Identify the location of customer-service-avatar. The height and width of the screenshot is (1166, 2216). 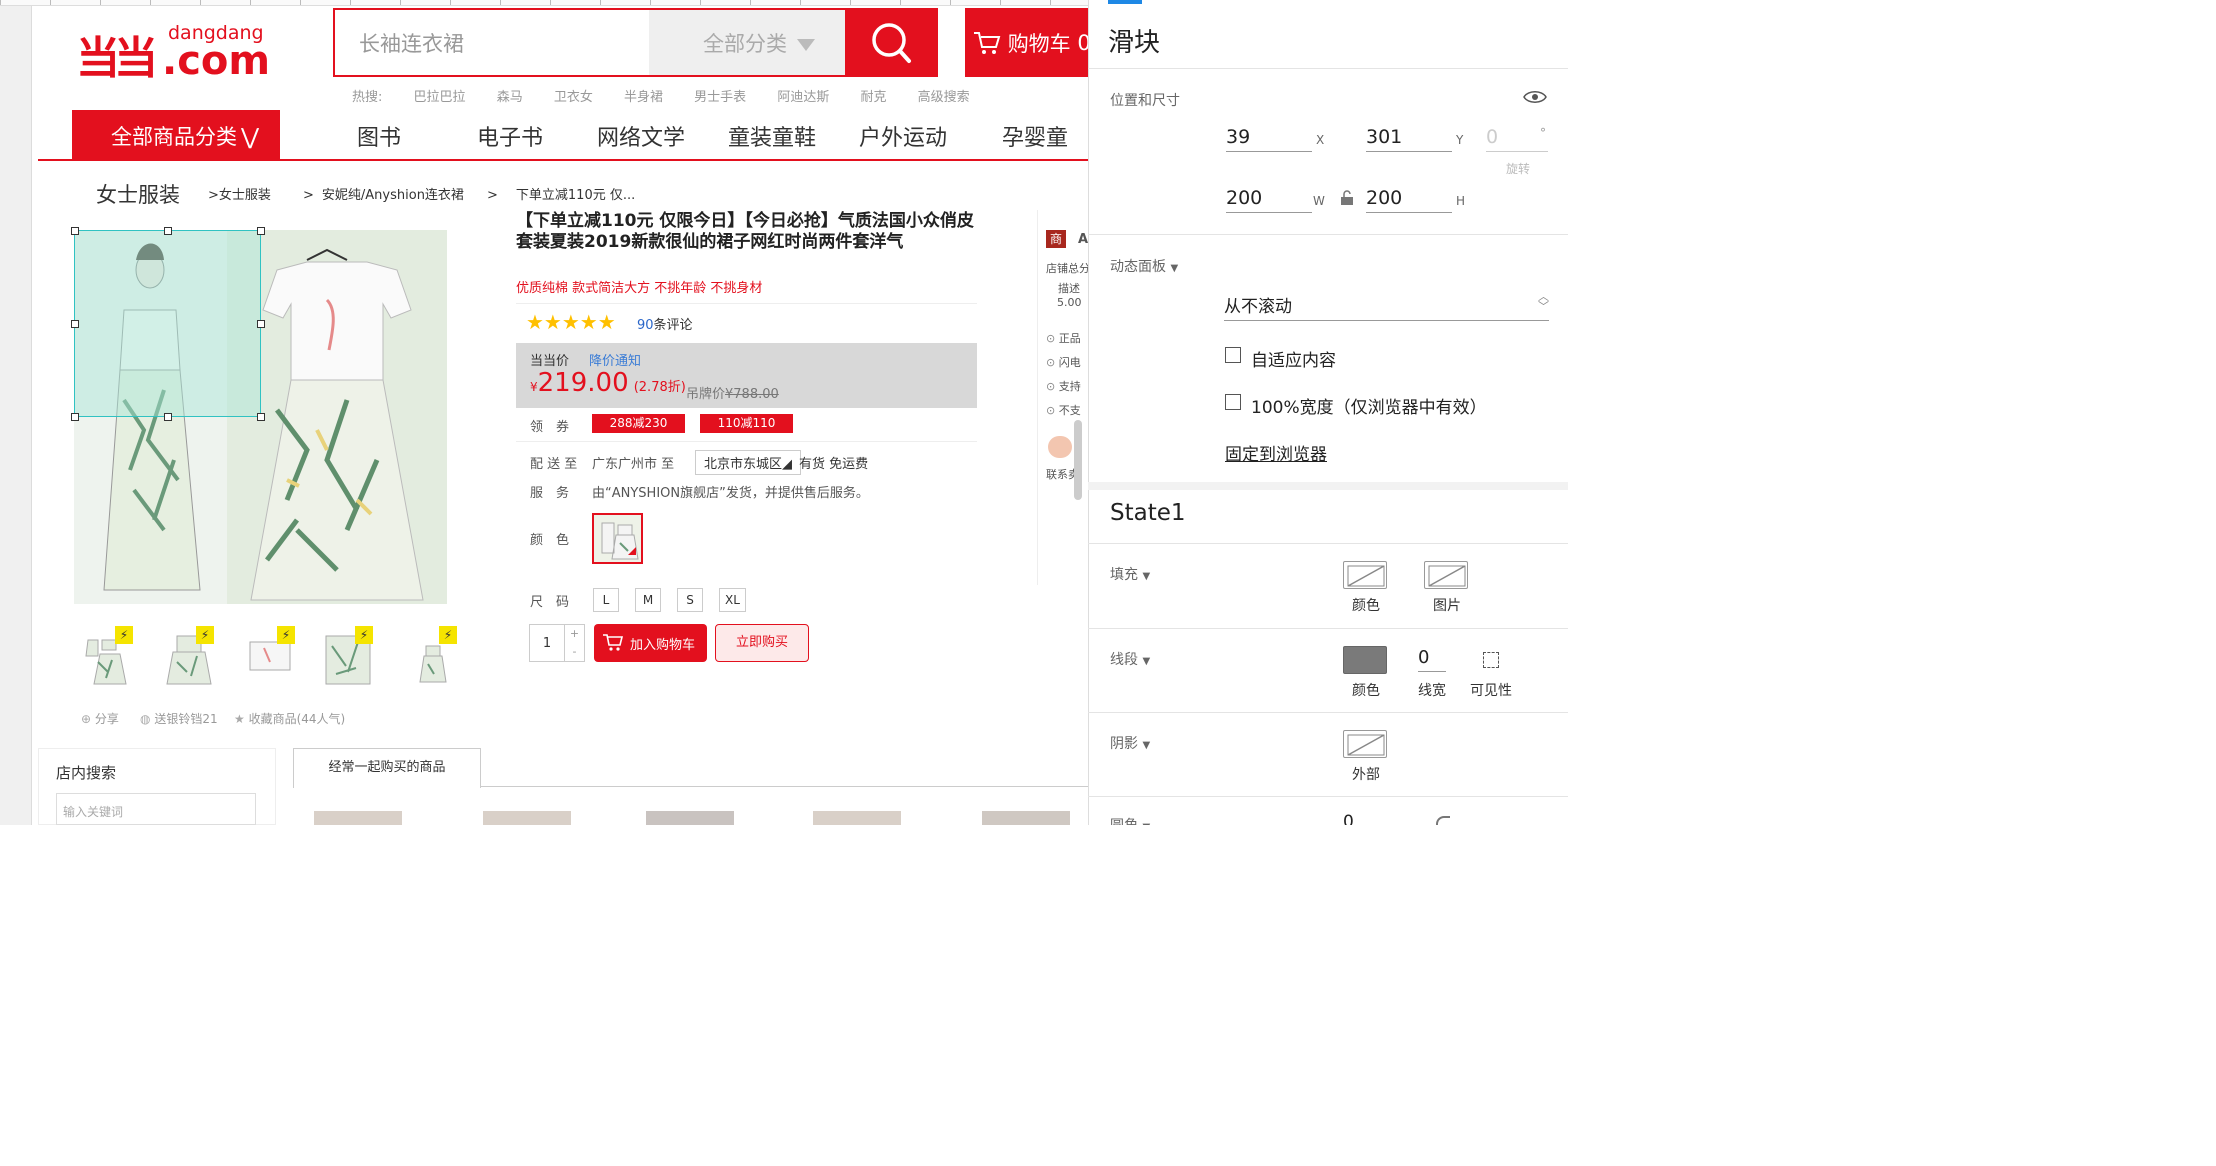
(1060, 447).